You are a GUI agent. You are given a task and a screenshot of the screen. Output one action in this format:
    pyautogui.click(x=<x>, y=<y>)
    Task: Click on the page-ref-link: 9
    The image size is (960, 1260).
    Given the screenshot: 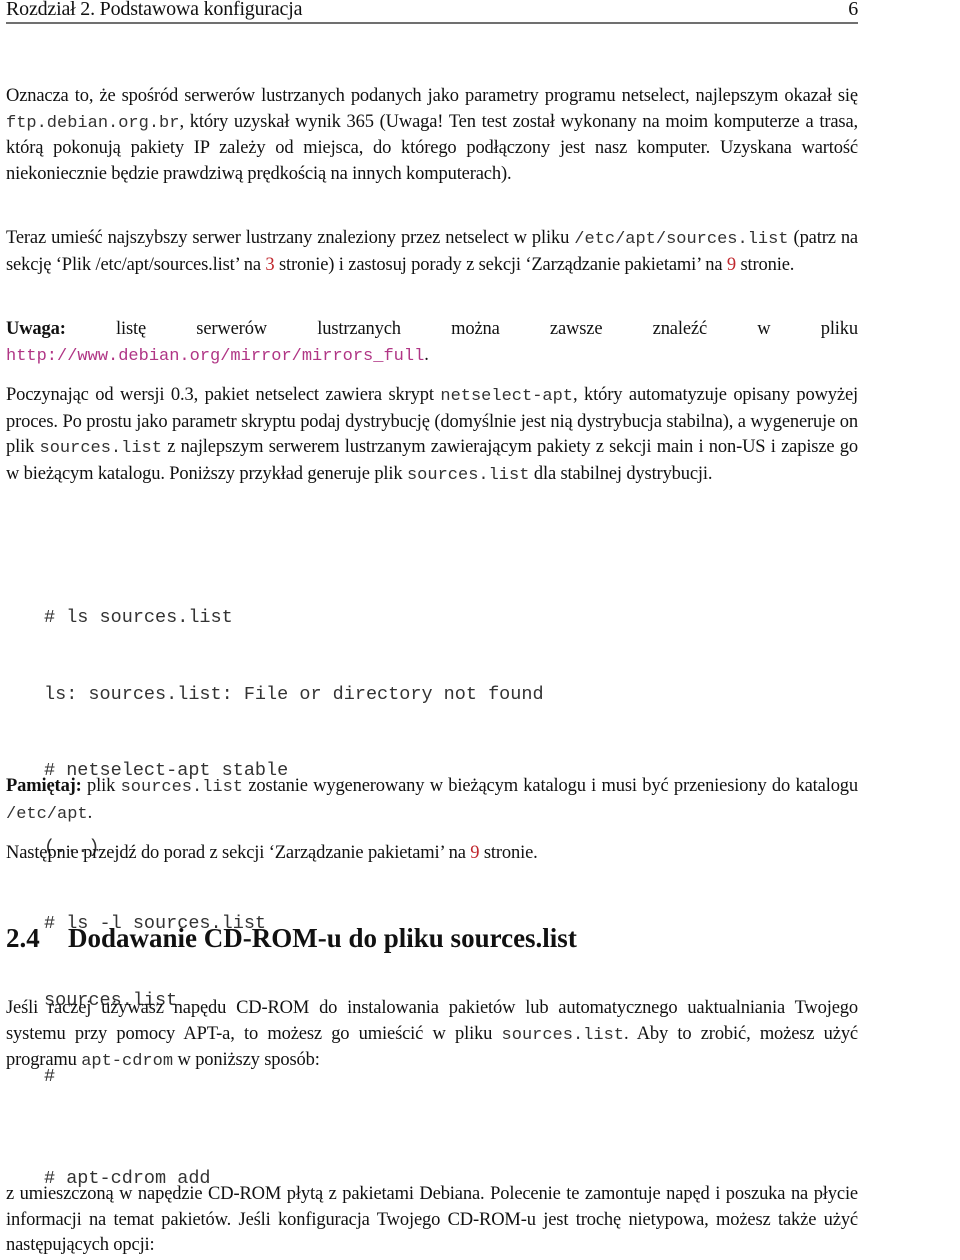 What is the action you would take?
    pyautogui.click(x=731, y=265)
    